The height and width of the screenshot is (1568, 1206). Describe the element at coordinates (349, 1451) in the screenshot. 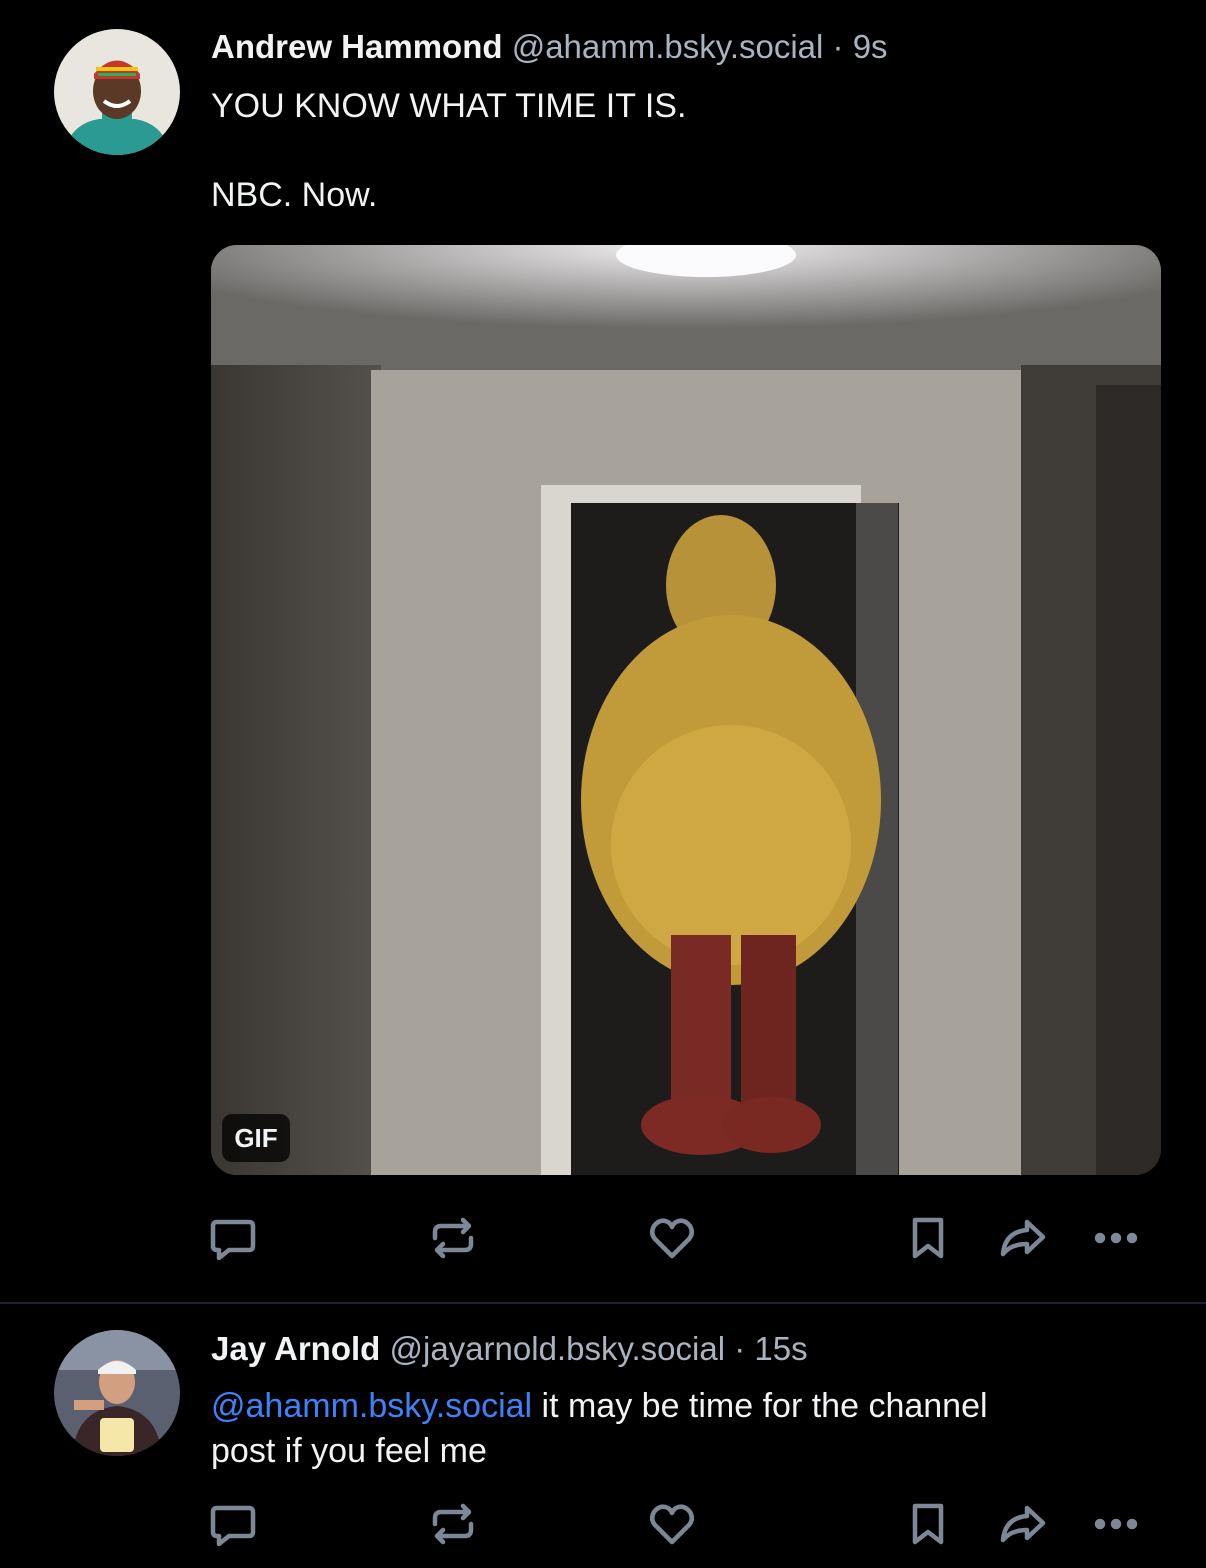

I see `post-text-line: post if you feel me` at that location.